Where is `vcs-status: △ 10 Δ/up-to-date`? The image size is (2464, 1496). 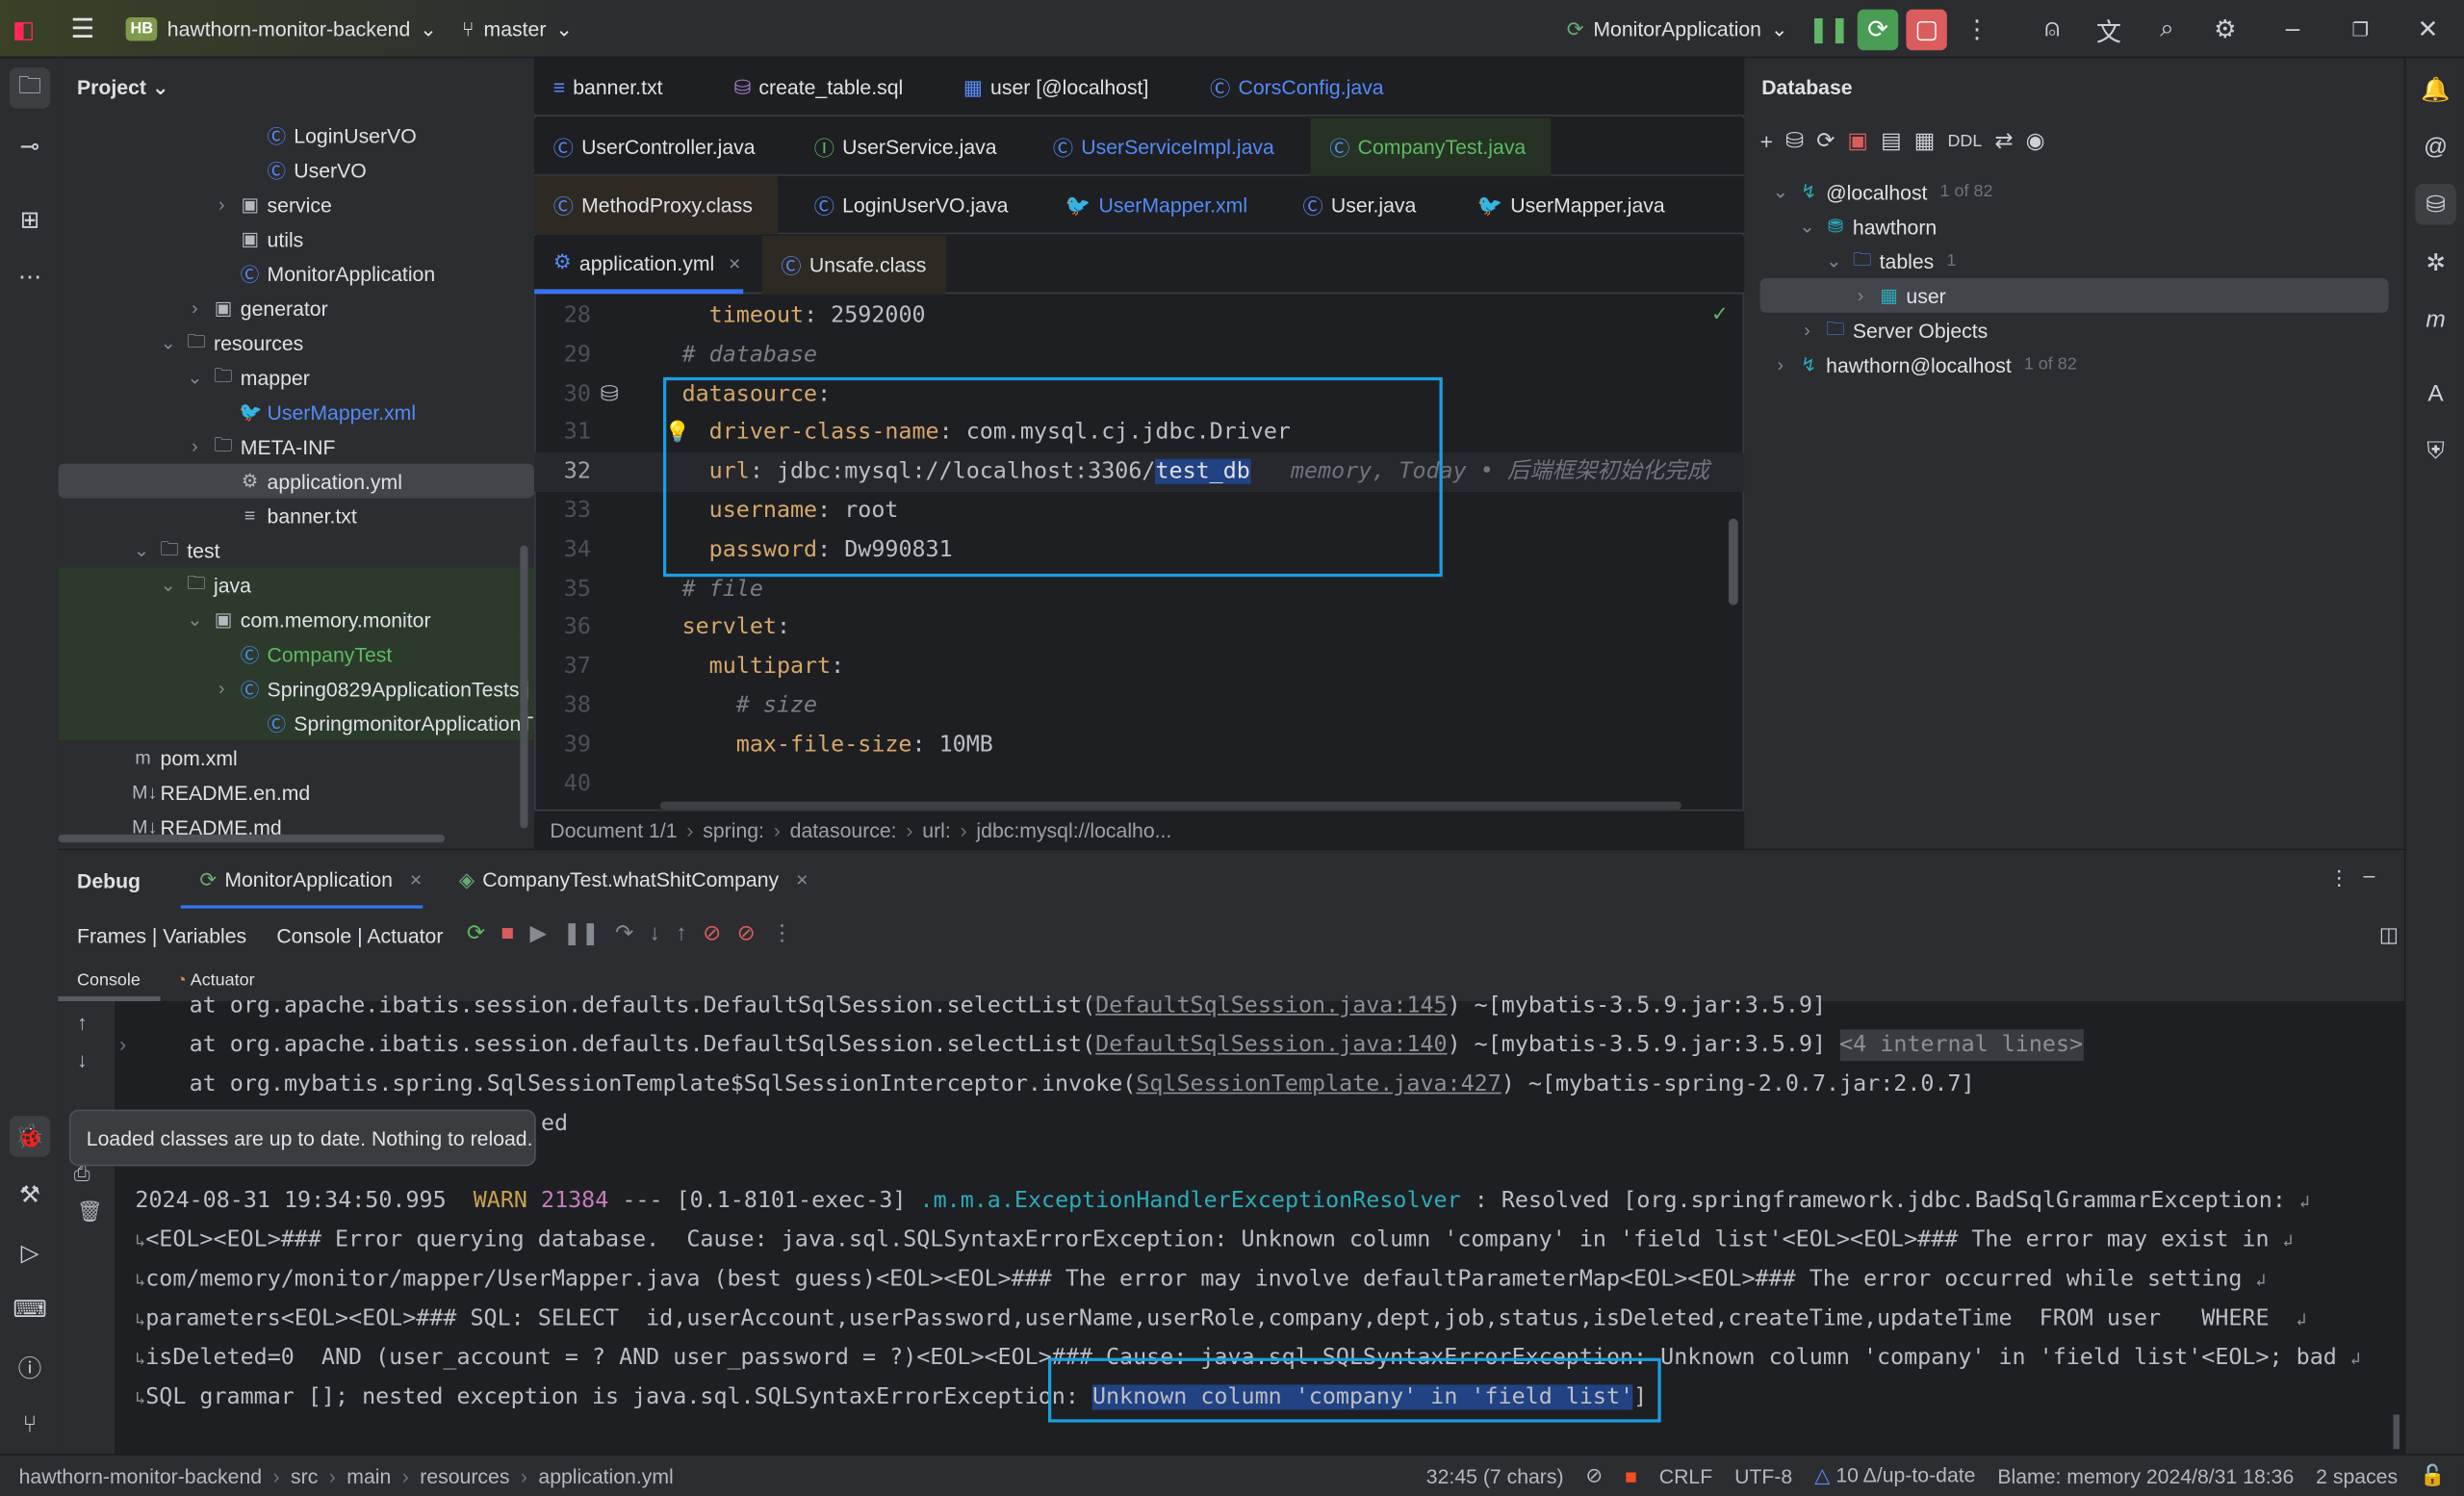 vcs-status: △ 10 Δ/up-to-date is located at coordinates (1894, 1476).